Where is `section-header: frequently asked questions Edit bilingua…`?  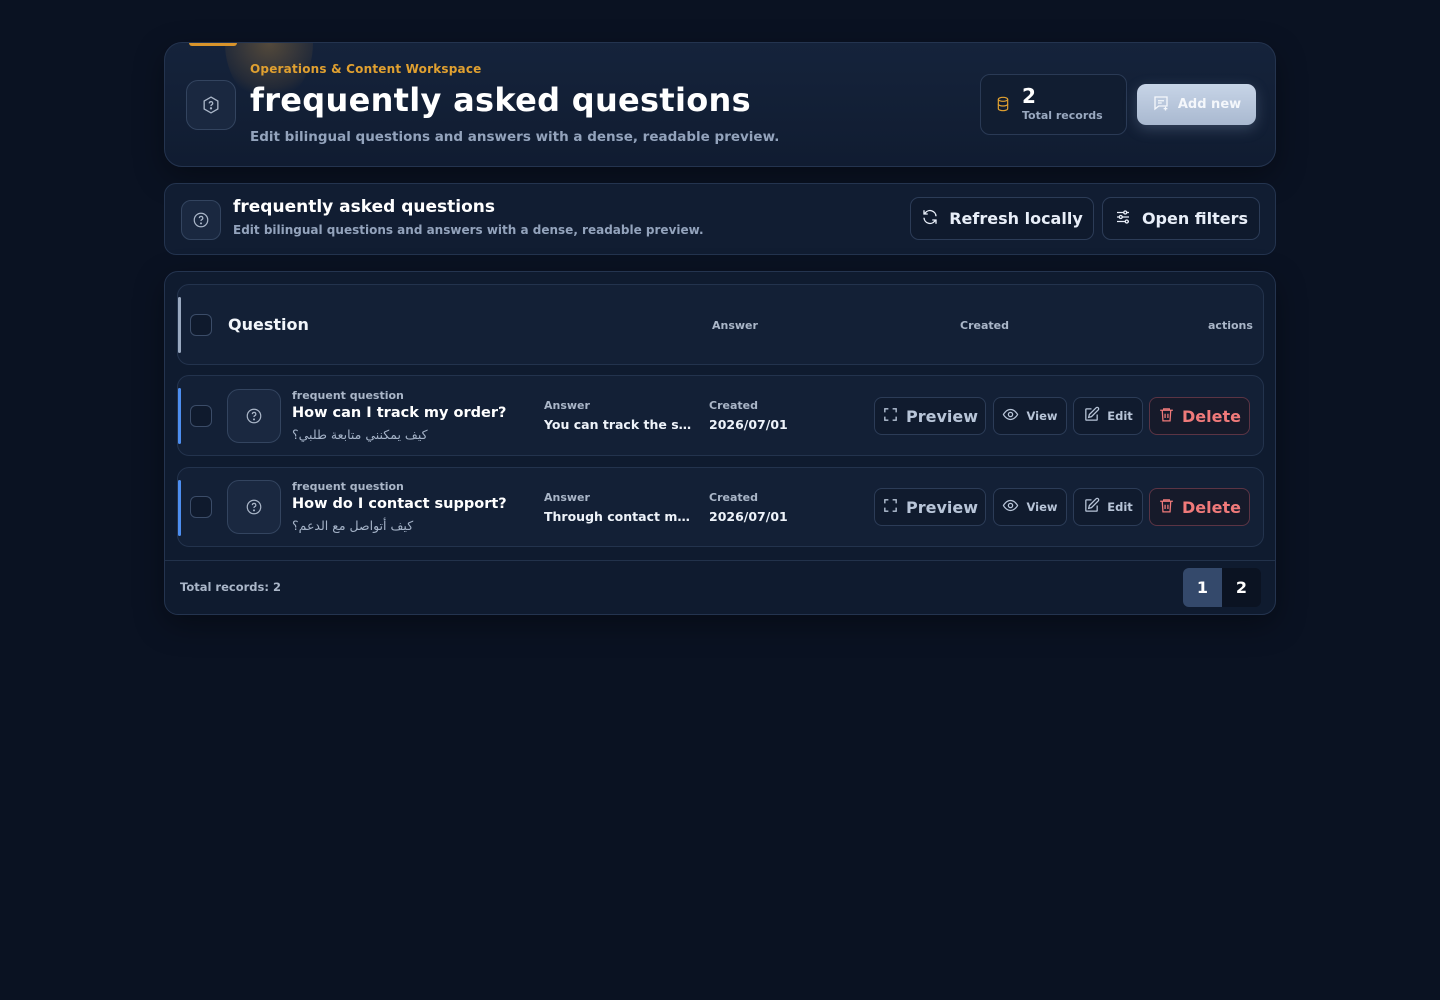
section-header: frequently asked questions Edit bilingua… is located at coordinates (720, 219).